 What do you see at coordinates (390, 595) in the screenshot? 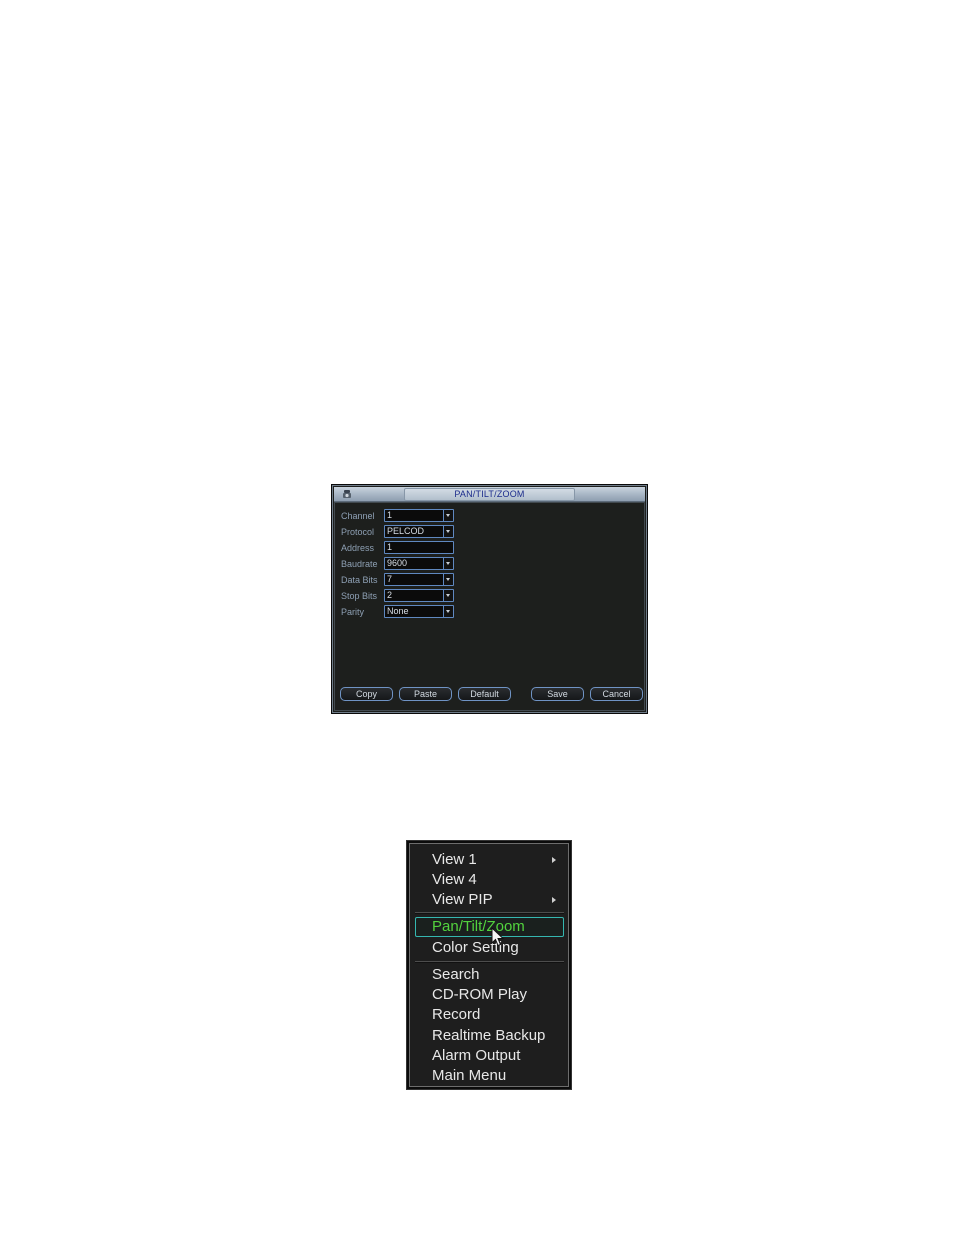
I see `stop-bits-value: 2` at bounding box center [390, 595].